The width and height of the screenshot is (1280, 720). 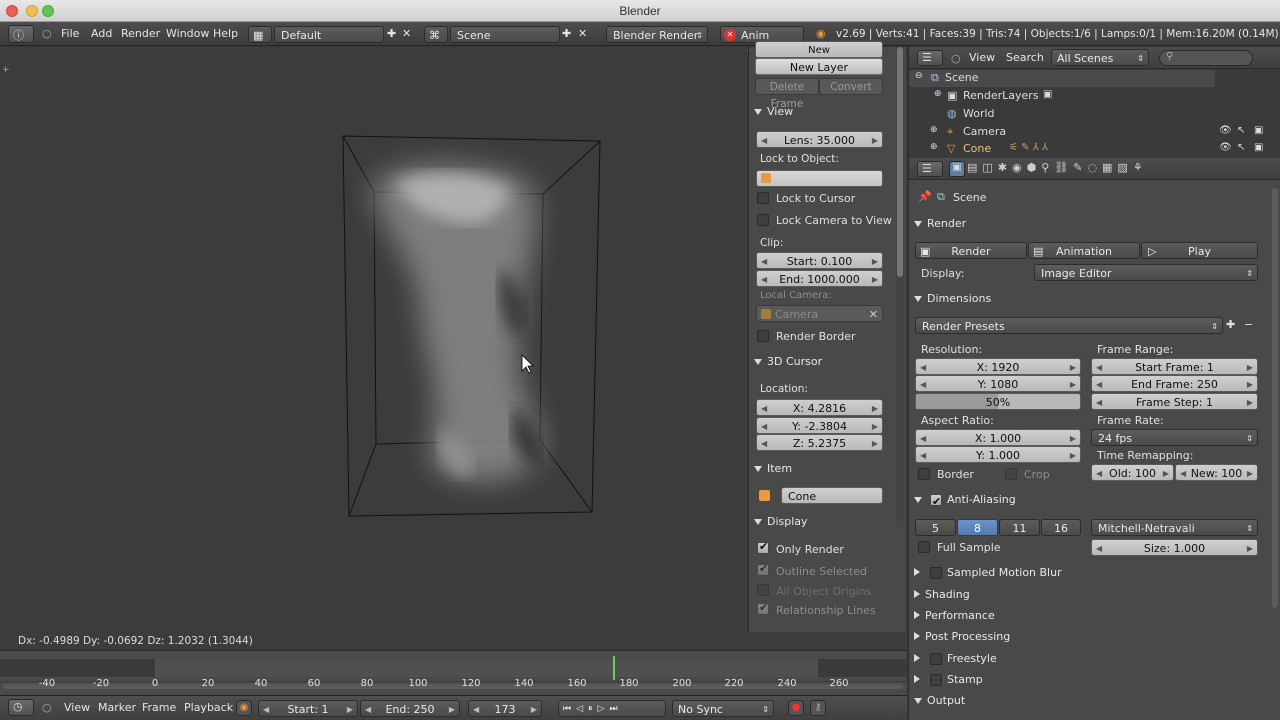 What do you see at coordinates (505, 708) in the screenshot?
I see `current-frame-field: ◀ 173 ▶` at bounding box center [505, 708].